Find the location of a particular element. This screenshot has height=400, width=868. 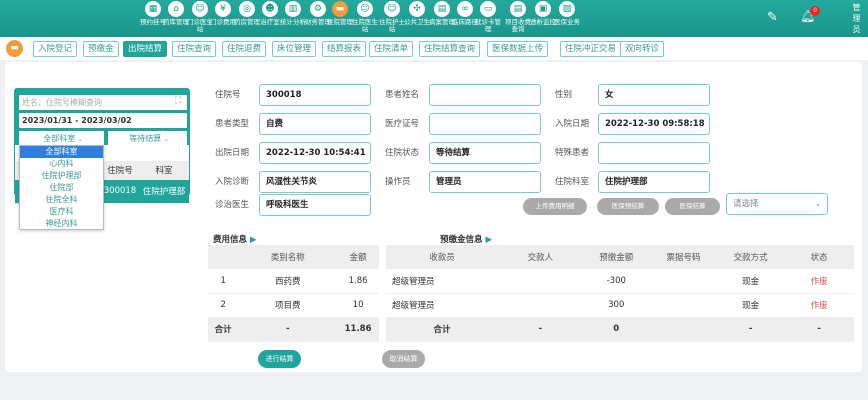

doctor-field: 呼吸科医生 is located at coordinates (315, 205).